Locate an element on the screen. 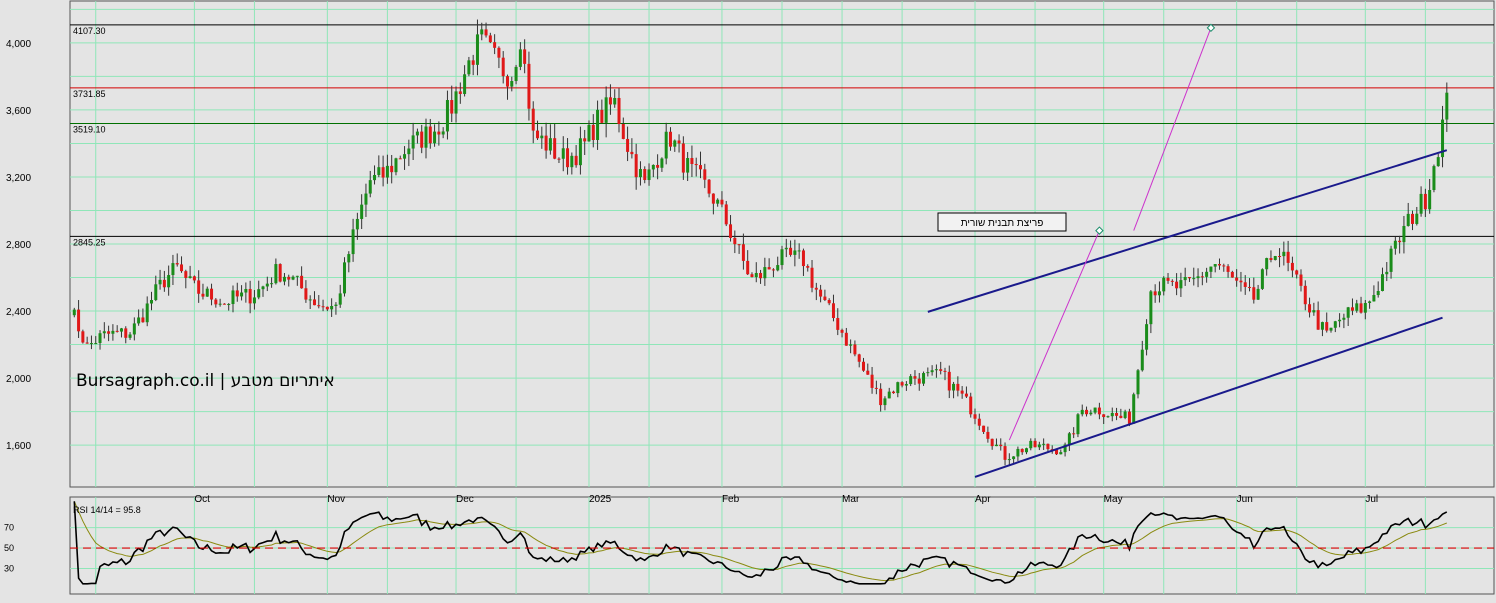  x-tick-label-3: 2025 is located at coordinates (600, 499).